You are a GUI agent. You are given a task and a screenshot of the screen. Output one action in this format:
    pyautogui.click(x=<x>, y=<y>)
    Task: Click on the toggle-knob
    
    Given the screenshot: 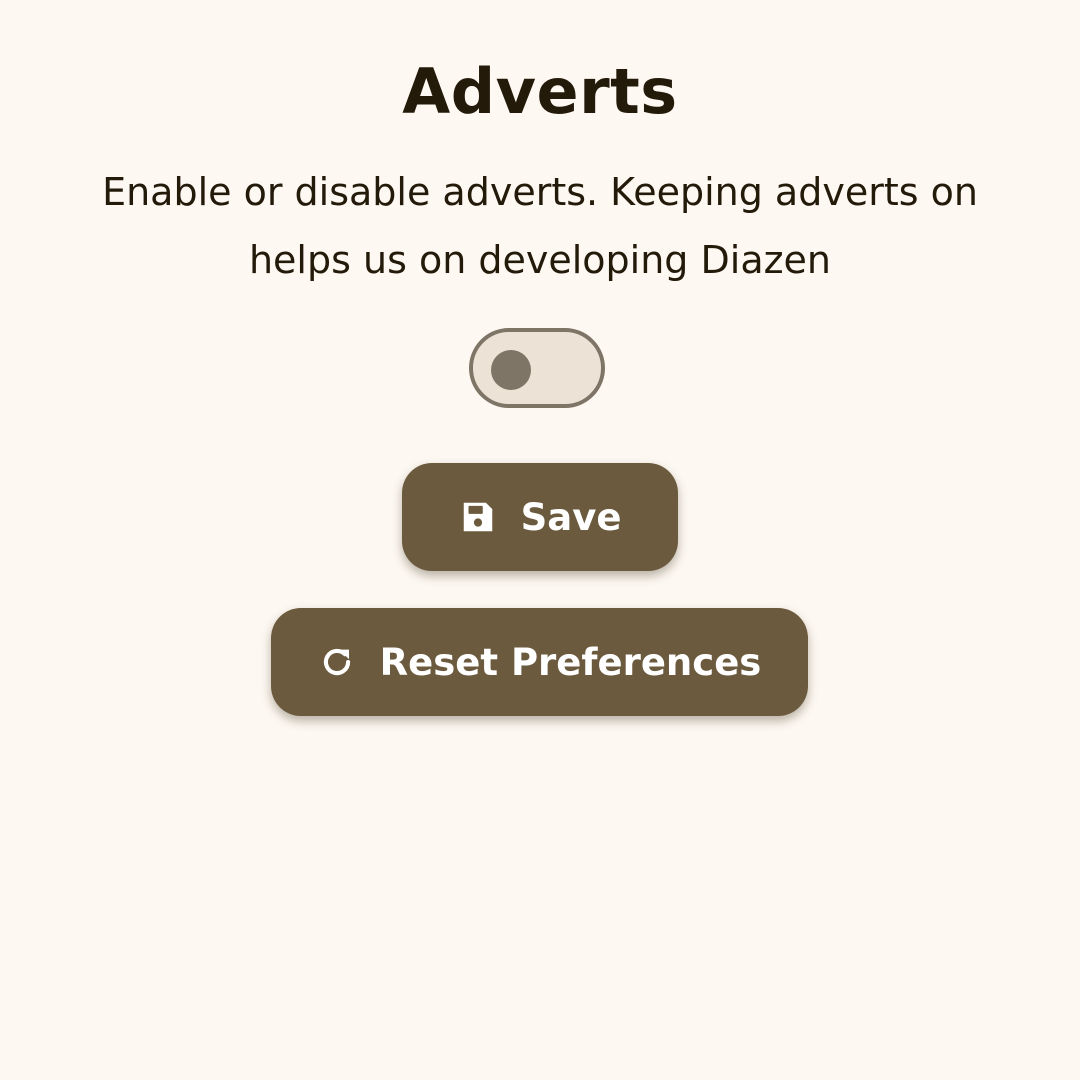 What is the action you would take?
    pyautogui.click(x=511, y=370)
    